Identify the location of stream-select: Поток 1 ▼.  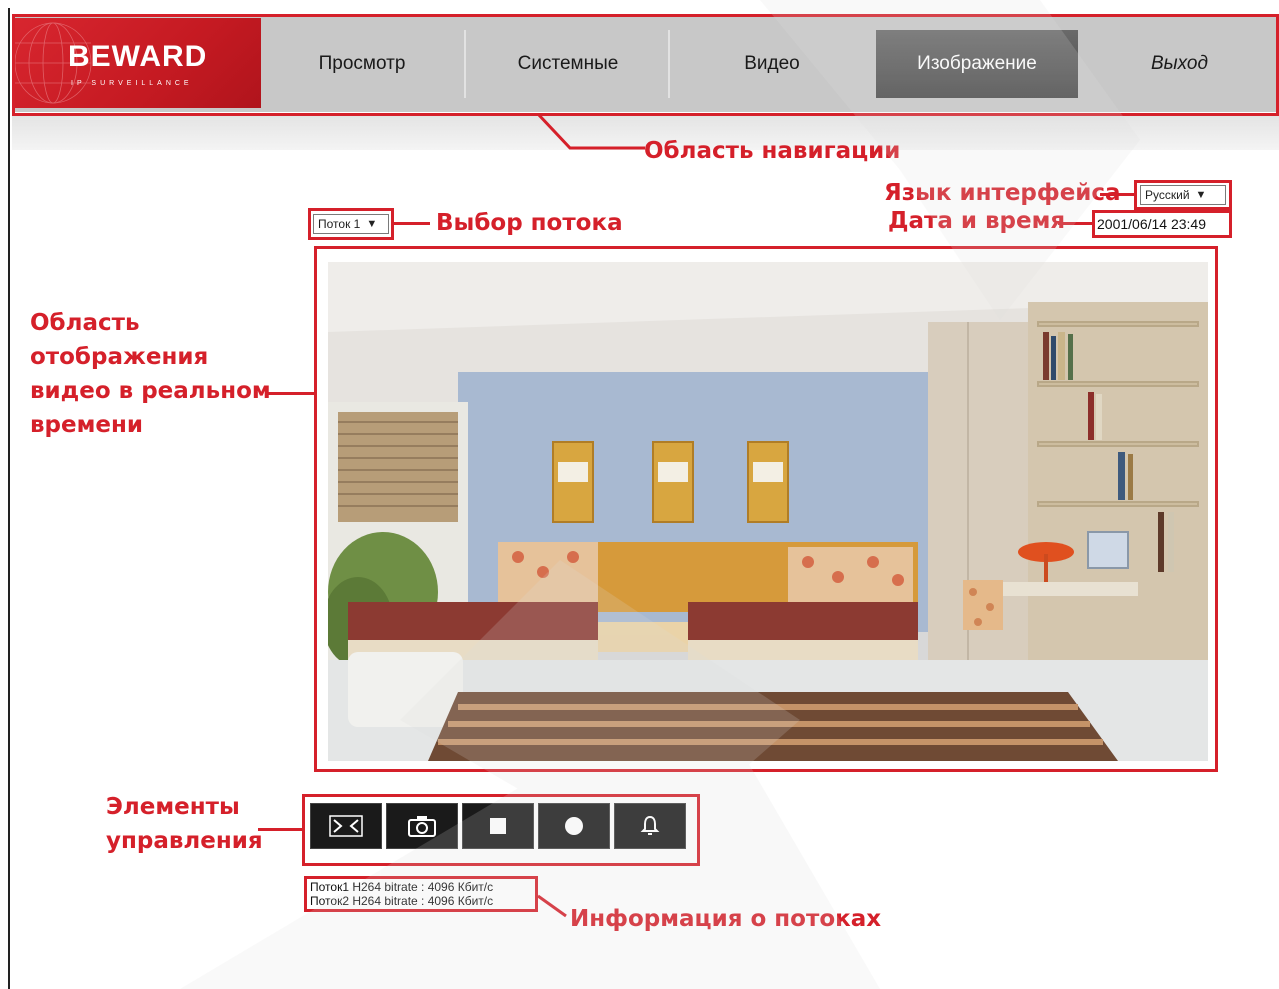
(351, 224).